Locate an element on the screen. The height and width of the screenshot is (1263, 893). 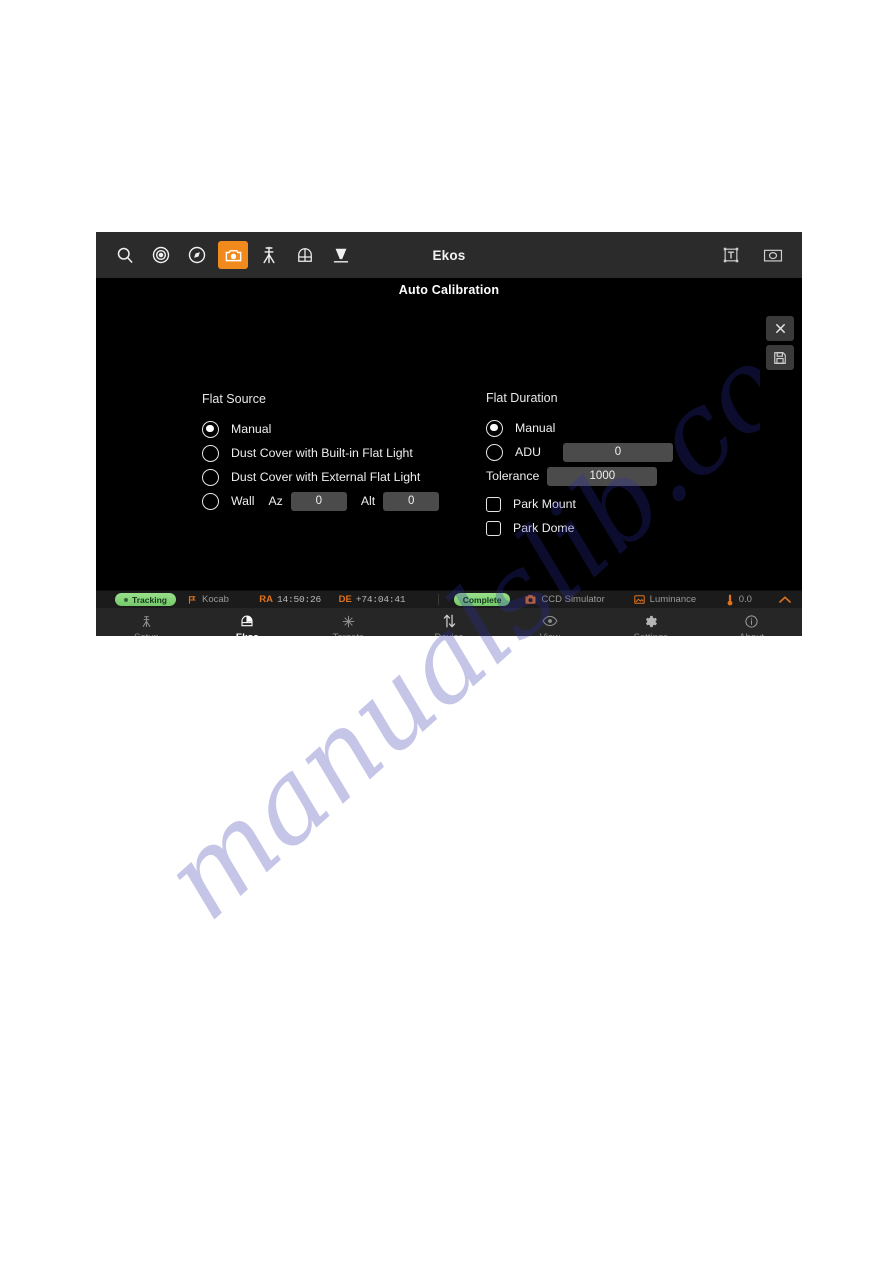
adu-input: 0 is located at coordinates (617, 452).